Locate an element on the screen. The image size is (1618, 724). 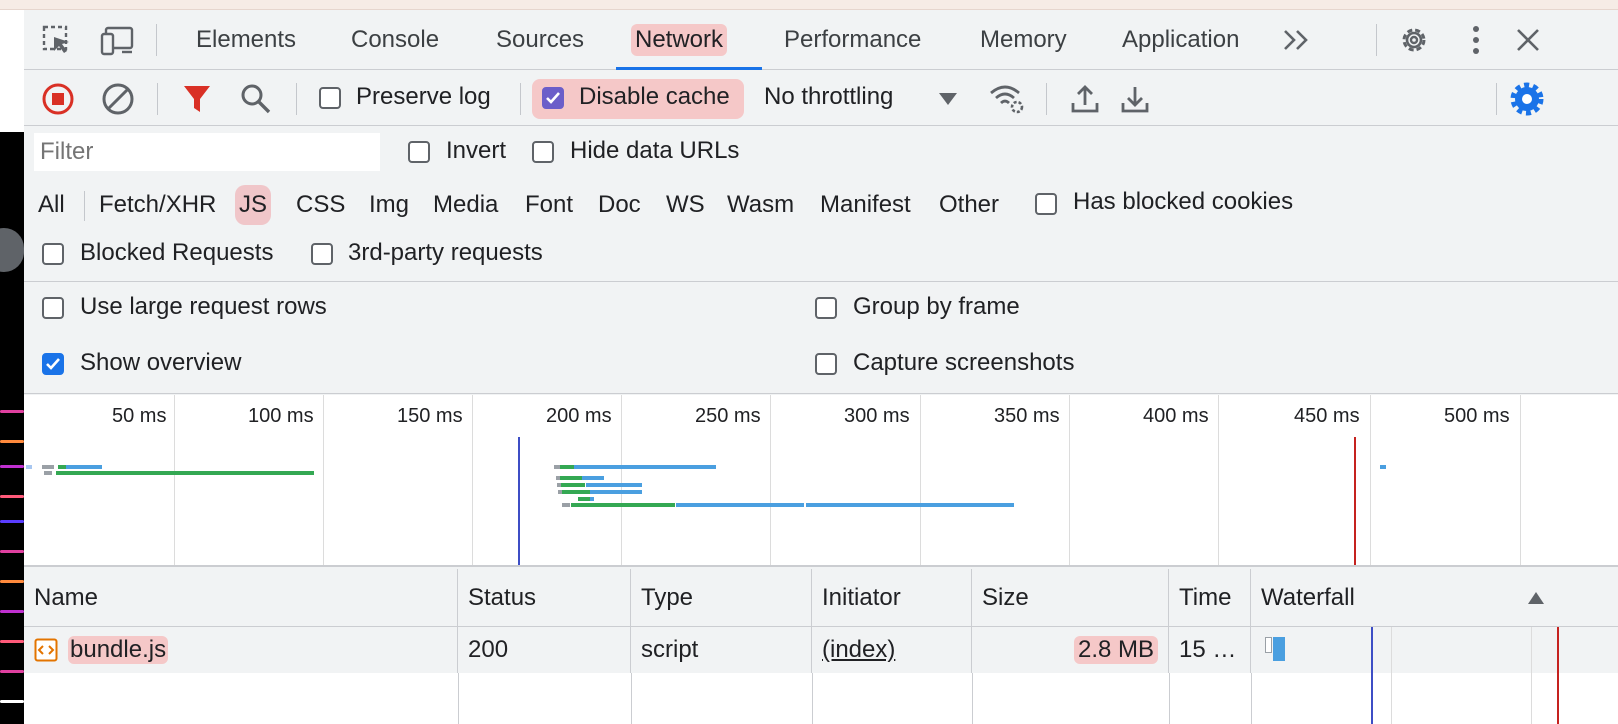
preserve-log-checkbox is located at coordinates (330, 98).